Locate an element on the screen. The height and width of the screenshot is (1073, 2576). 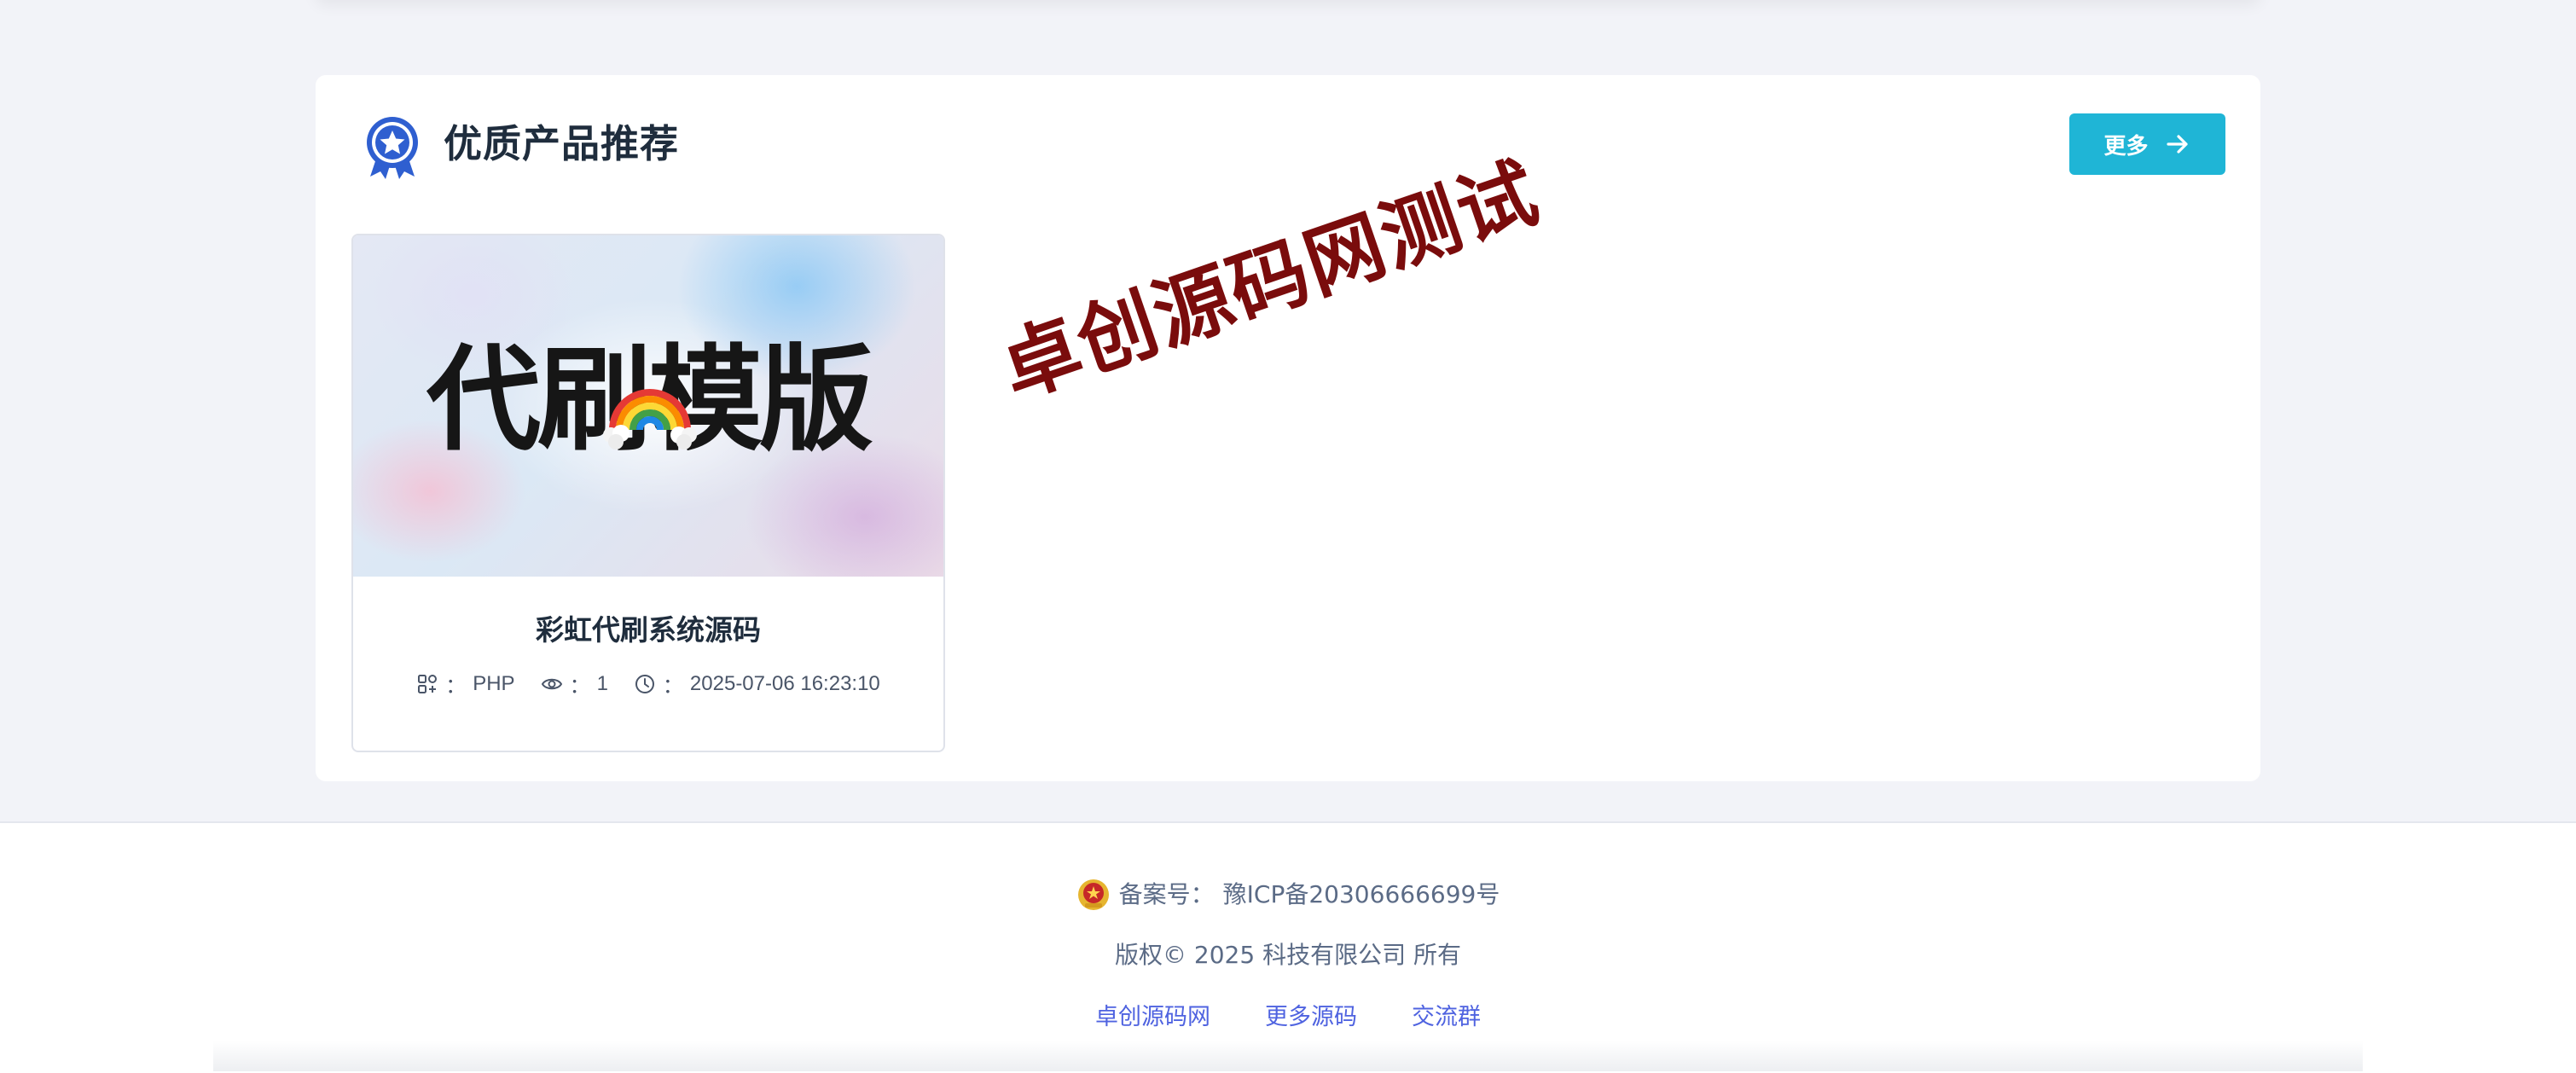
icp-label: 备案号： is located at coordinates (1166, 894).